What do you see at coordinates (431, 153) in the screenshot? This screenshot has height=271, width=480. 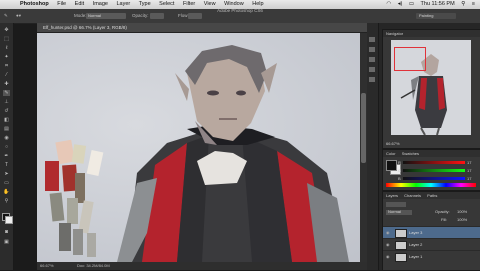 I see `color-tabs: Color Swatches` at bounding box center [431, 153].